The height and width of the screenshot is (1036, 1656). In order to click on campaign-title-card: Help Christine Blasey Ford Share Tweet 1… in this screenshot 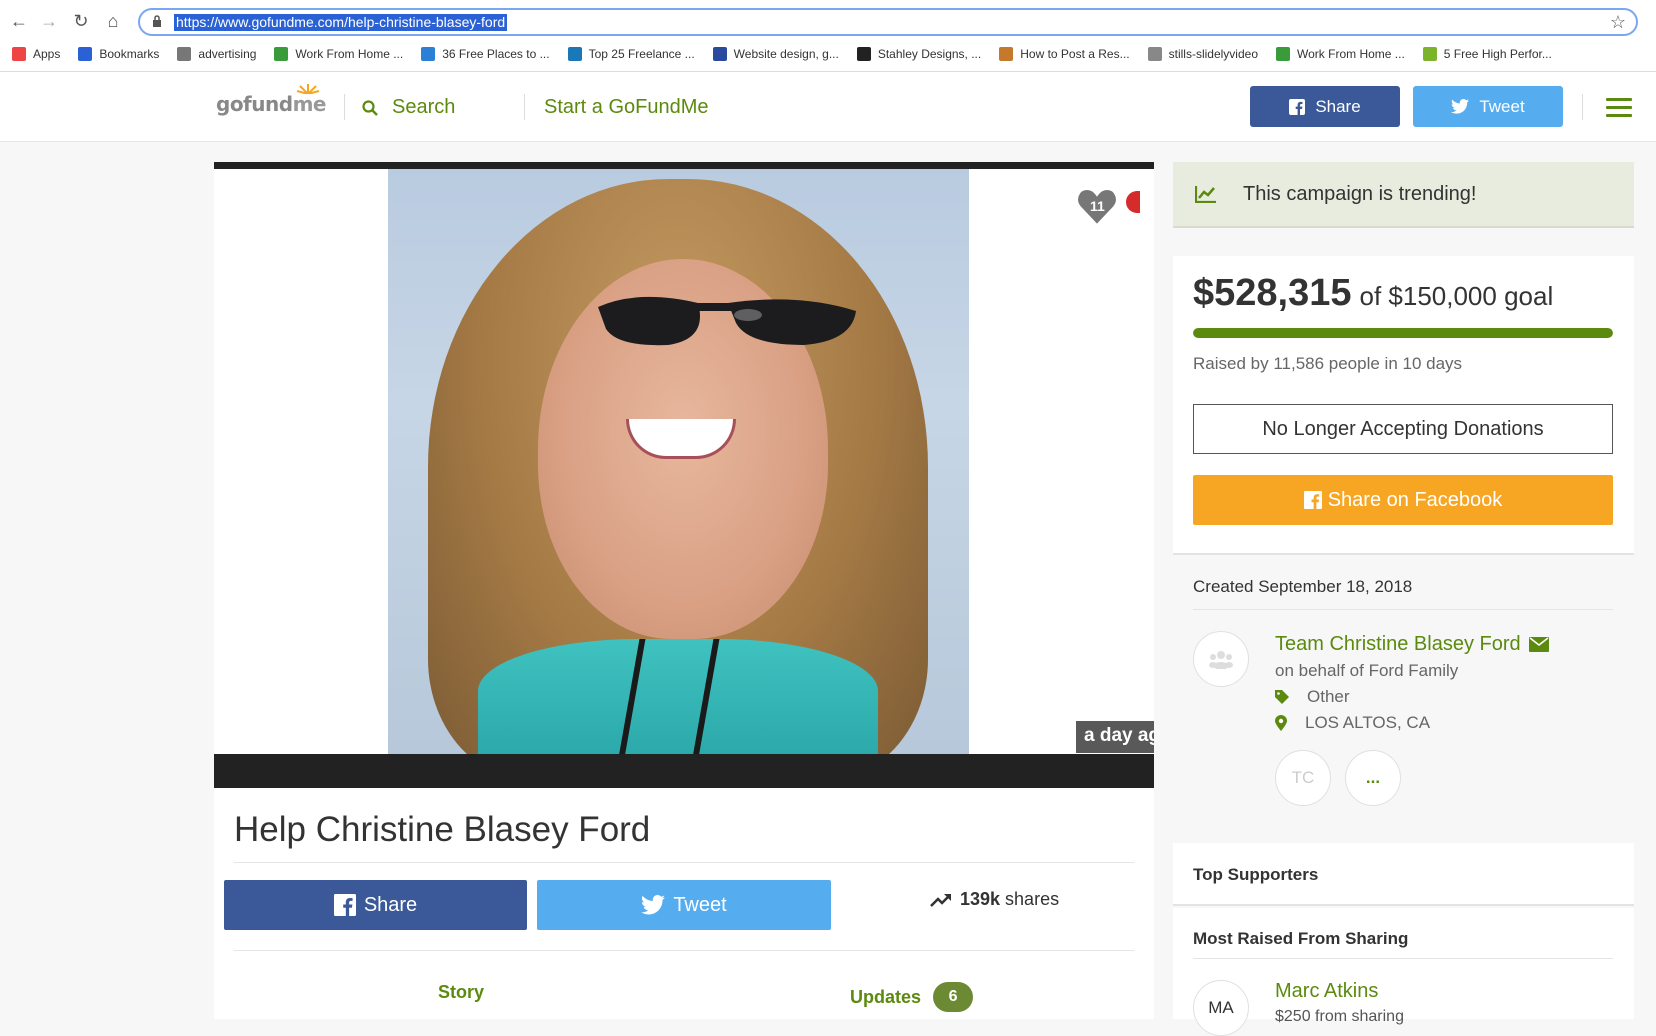, I will do `click(684, 903)`.